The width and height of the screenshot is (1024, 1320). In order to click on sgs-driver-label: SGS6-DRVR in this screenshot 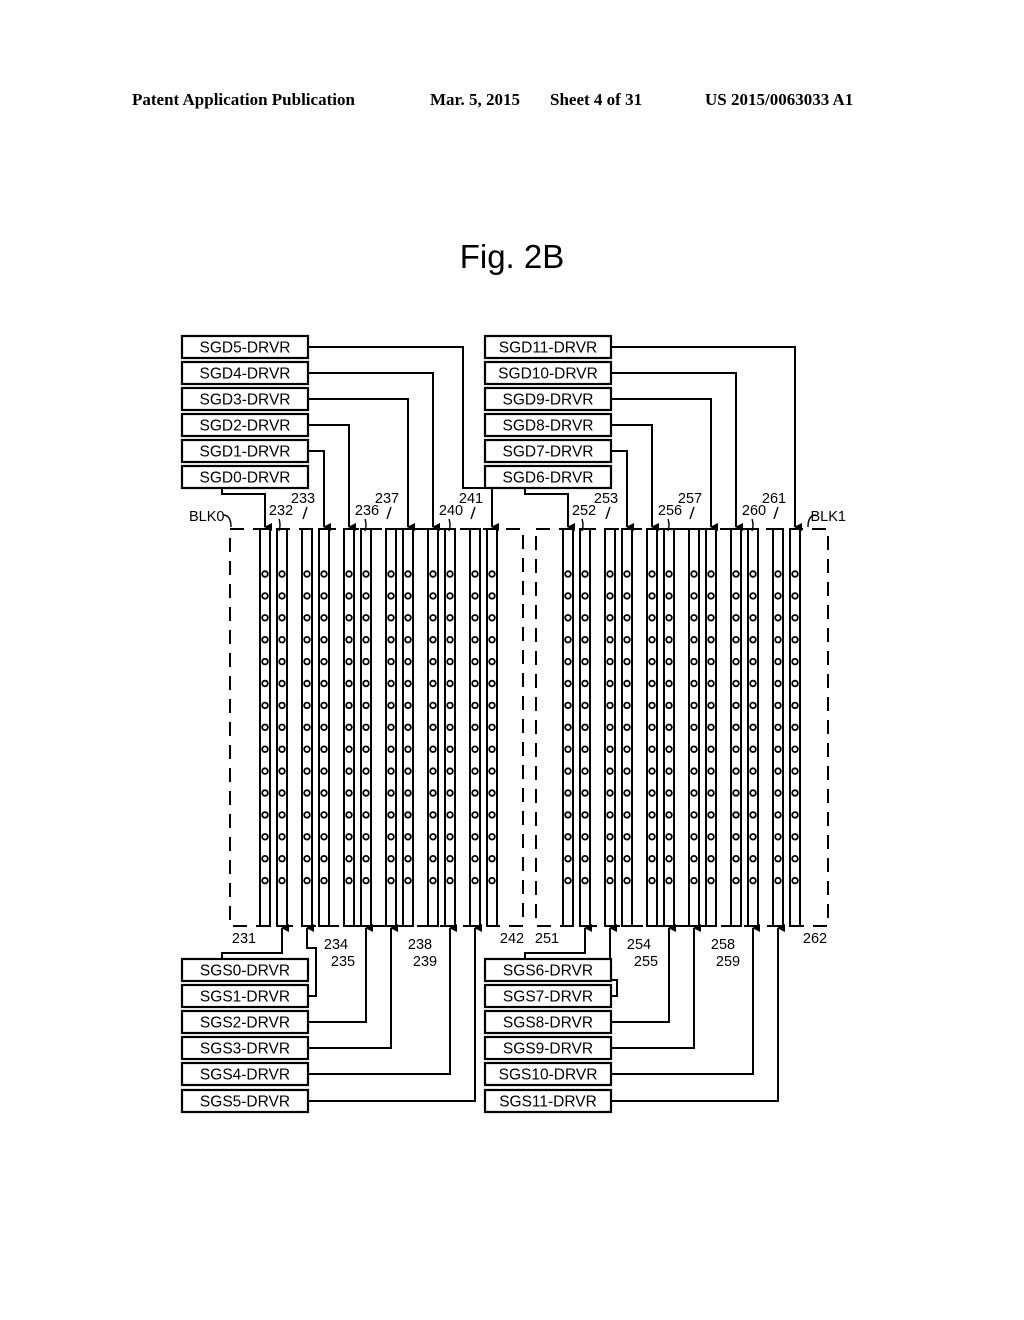, I will do `click(548, 971)`.